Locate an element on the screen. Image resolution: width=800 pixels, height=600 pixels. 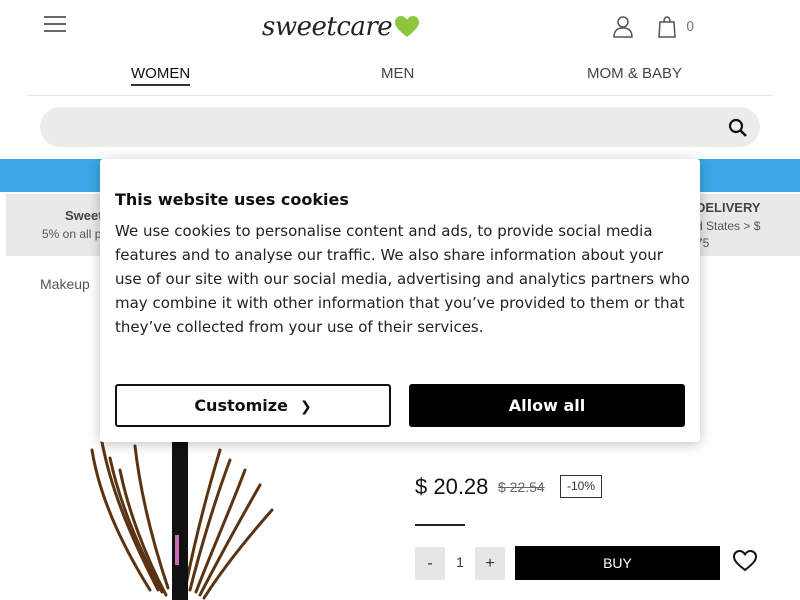
menu-icon is located at coordinates (55, 24).